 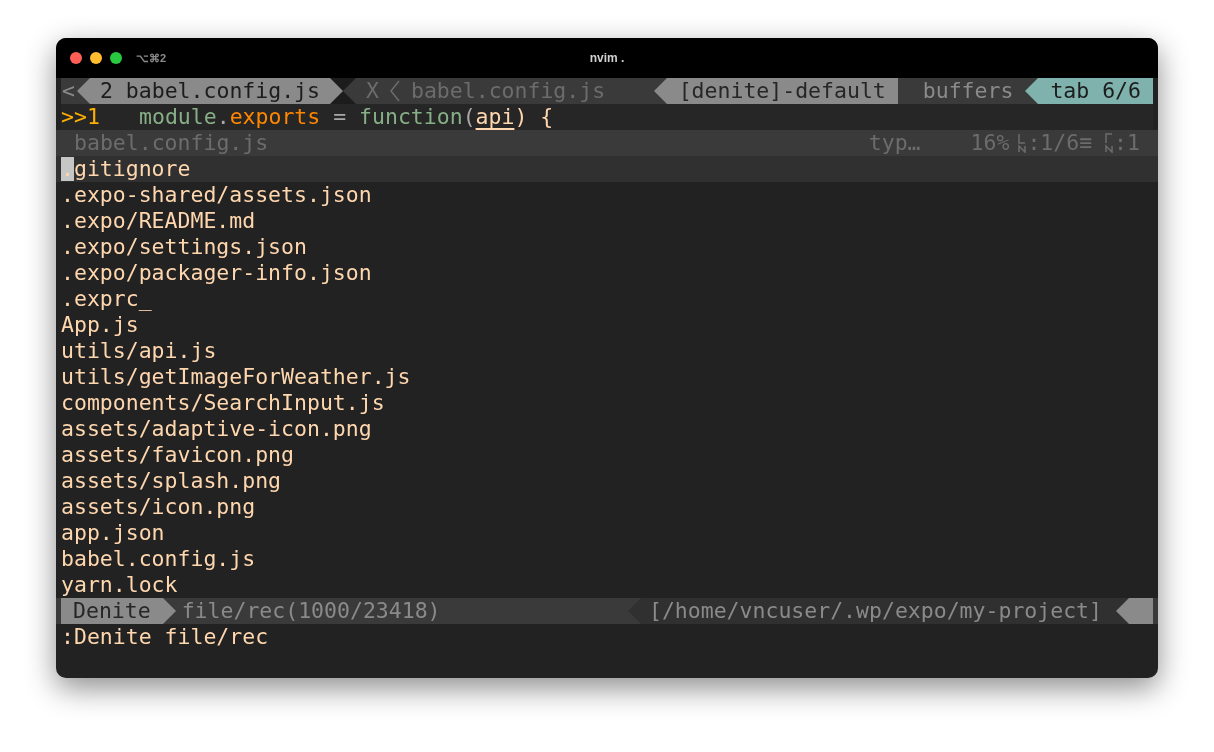 What do you see at coordinates (607, 377) in the screenshot?
I see `candidate-row: utils/getImageForWeather.js` at bounding box center [607, 377].